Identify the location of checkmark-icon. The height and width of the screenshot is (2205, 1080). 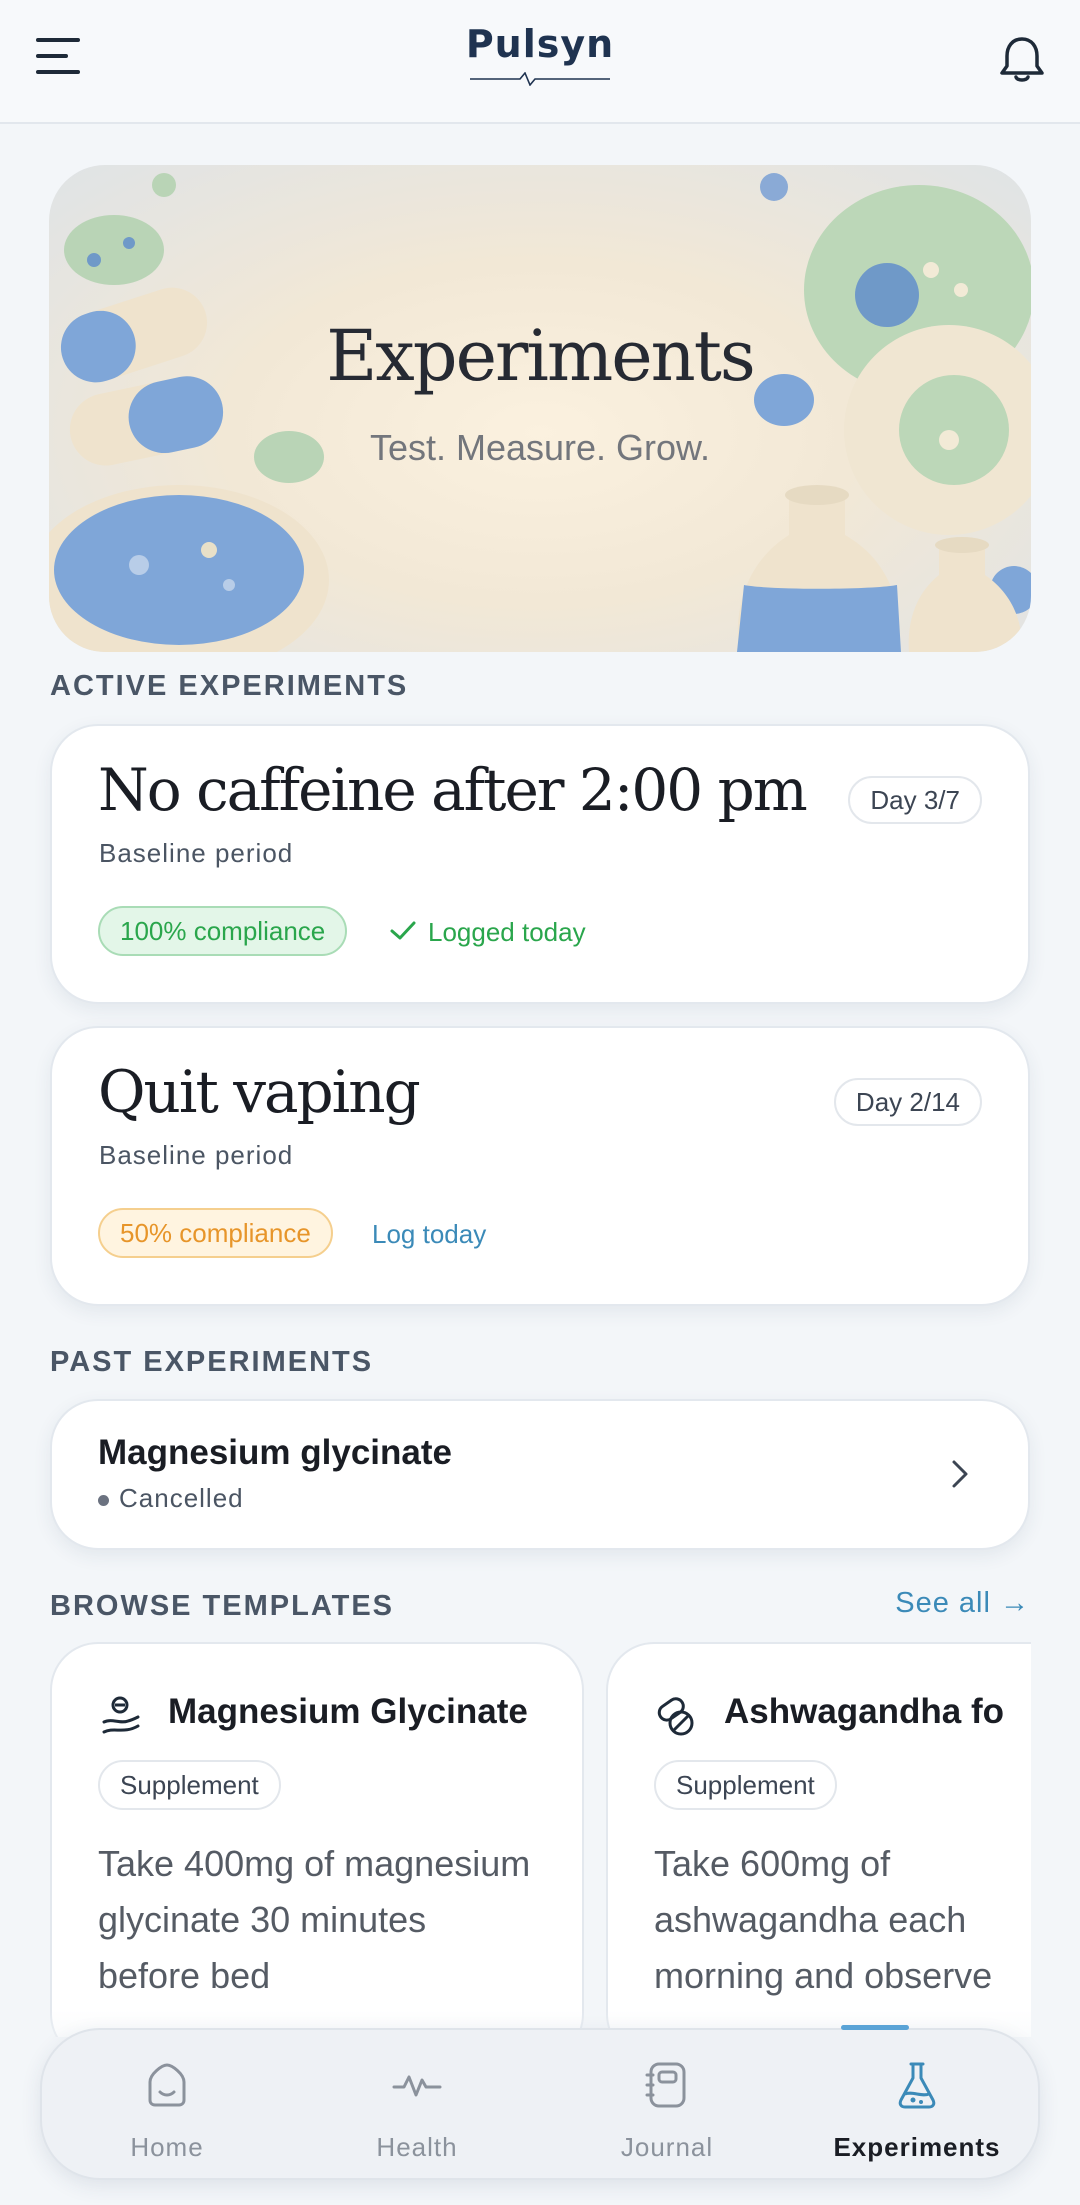
(403, 930).